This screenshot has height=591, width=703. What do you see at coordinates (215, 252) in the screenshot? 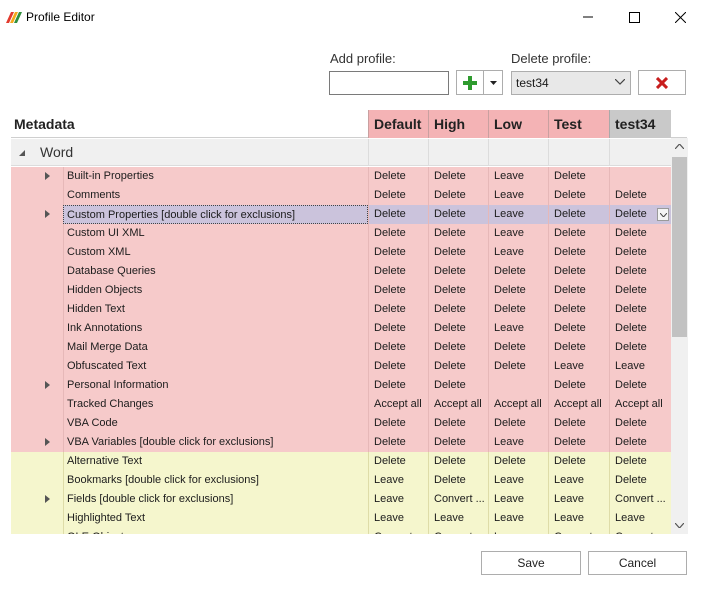
I see `row-name: Custom XML` at bounding box center [215, 252].